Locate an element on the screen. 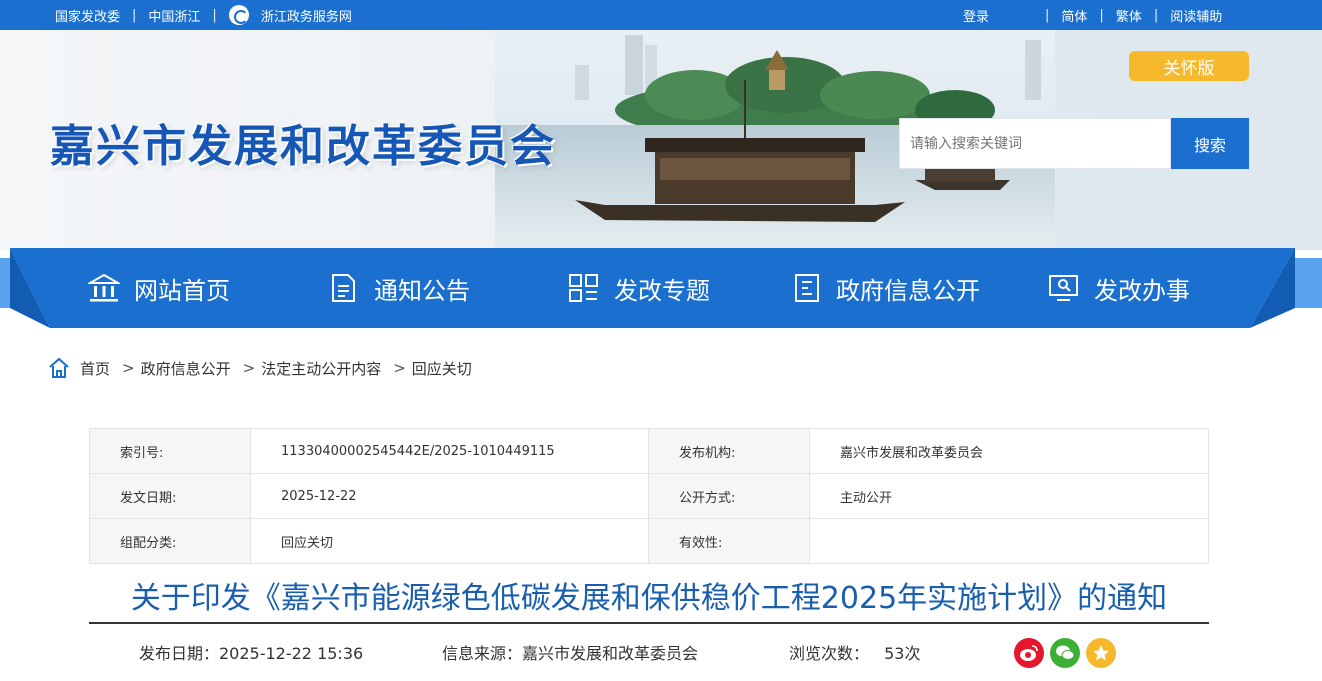 The image size is (1322, 681). nav-item-topics: 发改专题 is located at coordinates (639, 288).